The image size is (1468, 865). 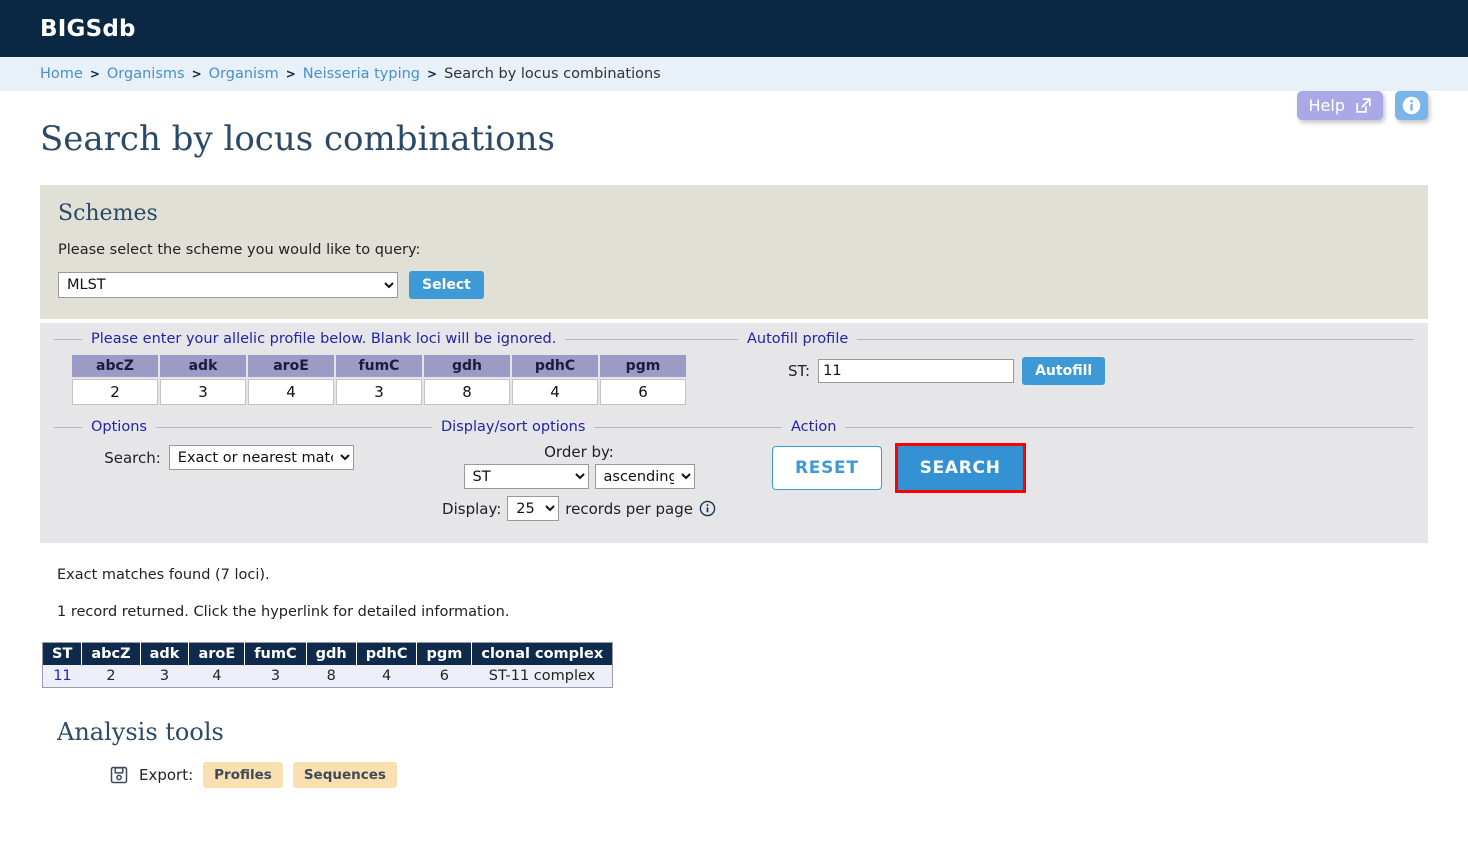 I want to click on search-mode-row: Search: Exact or nearest match, so click(x=229, y=457).